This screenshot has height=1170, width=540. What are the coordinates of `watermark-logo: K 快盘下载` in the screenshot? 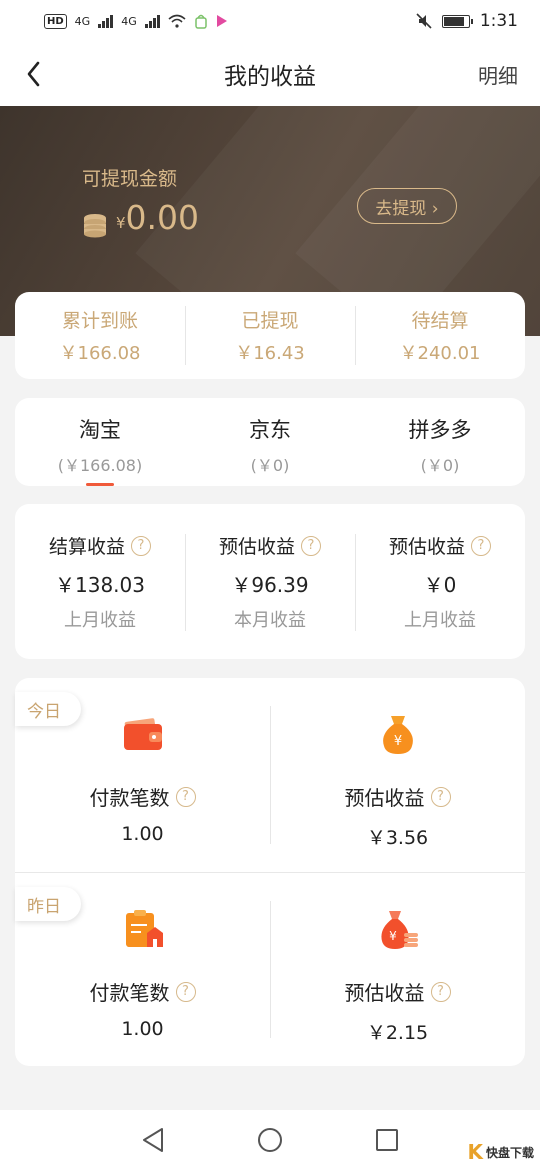 It's located at (500, 1152).